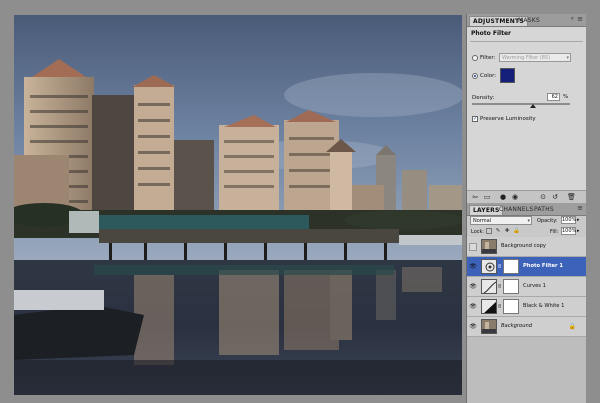 Image resolution: width=600 pixels, height=403 pixels. I want to click on layer-row: Background copy, so click(526, 247).